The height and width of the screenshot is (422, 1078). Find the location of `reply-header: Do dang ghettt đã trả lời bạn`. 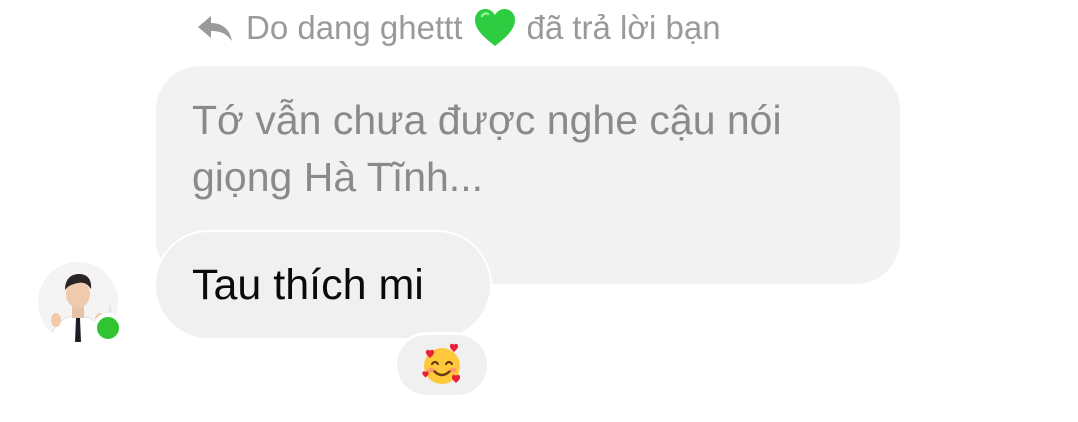

reply-header: Do dang ghettt đã trả lời bạn is located at coordinates (458, 28).